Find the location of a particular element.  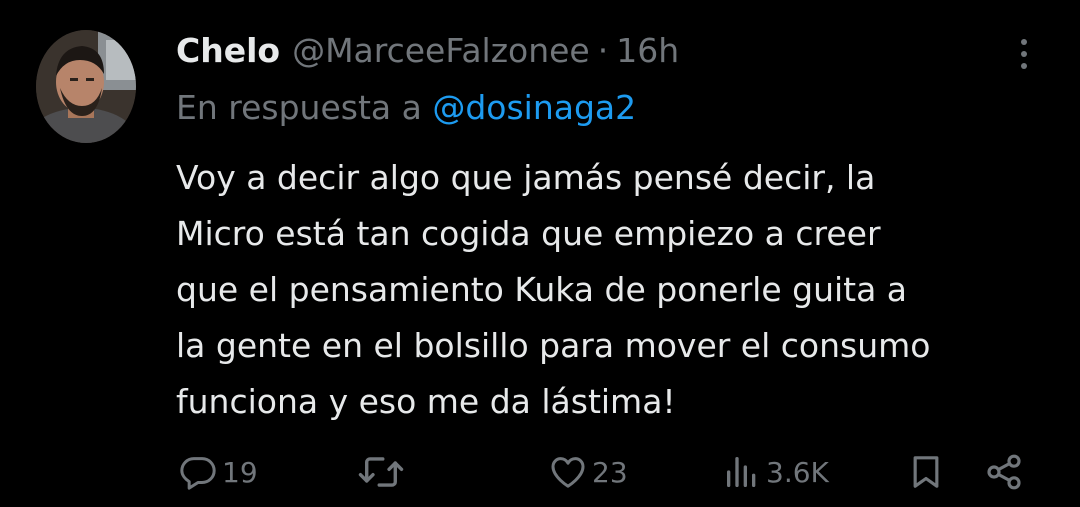

avatar-image is located at coordinates (86, 86).